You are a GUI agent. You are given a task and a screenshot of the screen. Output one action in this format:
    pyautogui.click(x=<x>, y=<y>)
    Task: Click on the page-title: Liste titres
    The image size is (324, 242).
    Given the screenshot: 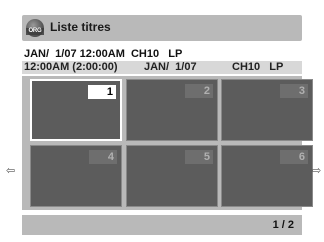 What is the action you would take?
    pyautogui.click(x=80, y=27)
    